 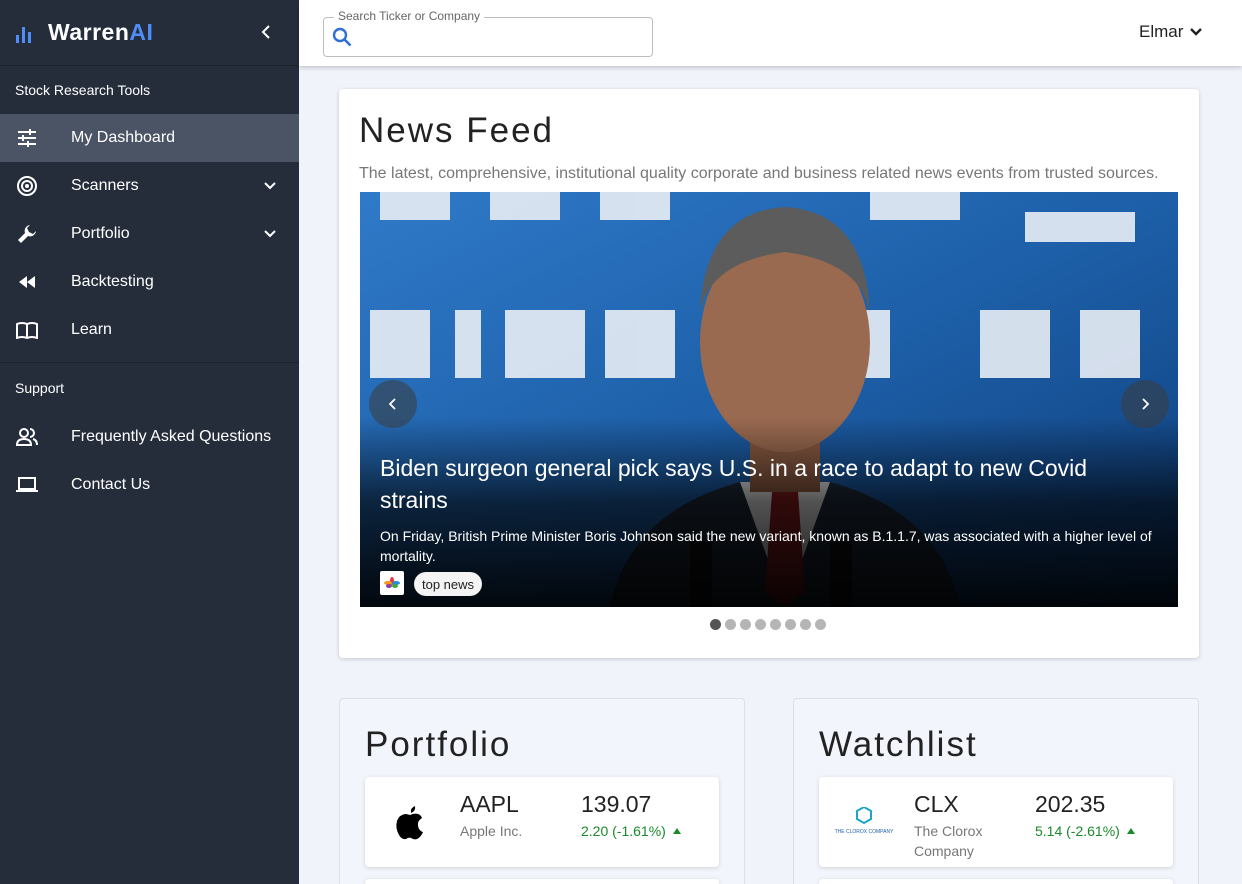 I want to click on clorox-logo-icon: THE CLOROX COMPANY, so click(x=864, y=822).